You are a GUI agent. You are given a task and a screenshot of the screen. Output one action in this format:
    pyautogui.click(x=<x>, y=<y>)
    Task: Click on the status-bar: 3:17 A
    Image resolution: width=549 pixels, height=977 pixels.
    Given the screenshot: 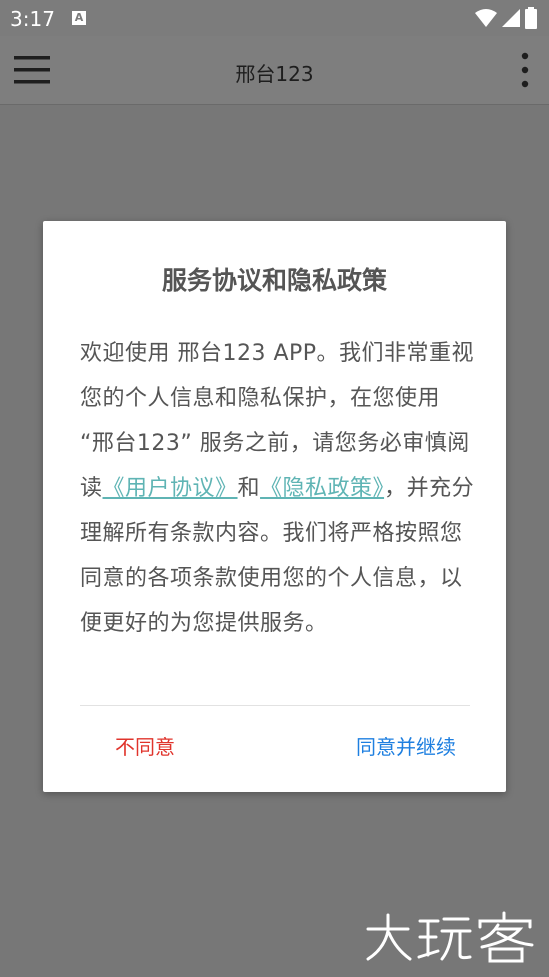 What is the action you would take?
    pyautogui.click(x=274, y=18)
    